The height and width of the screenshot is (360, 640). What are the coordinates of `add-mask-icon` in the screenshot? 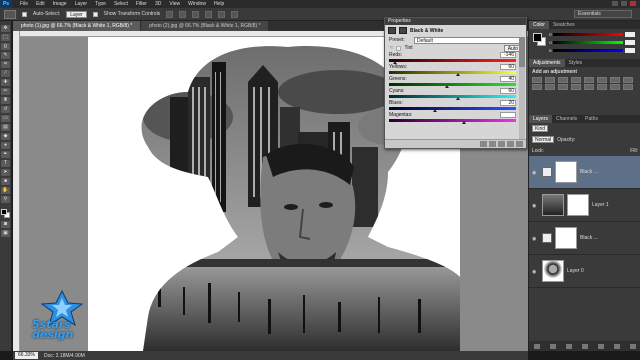 It's located at (569, 346).